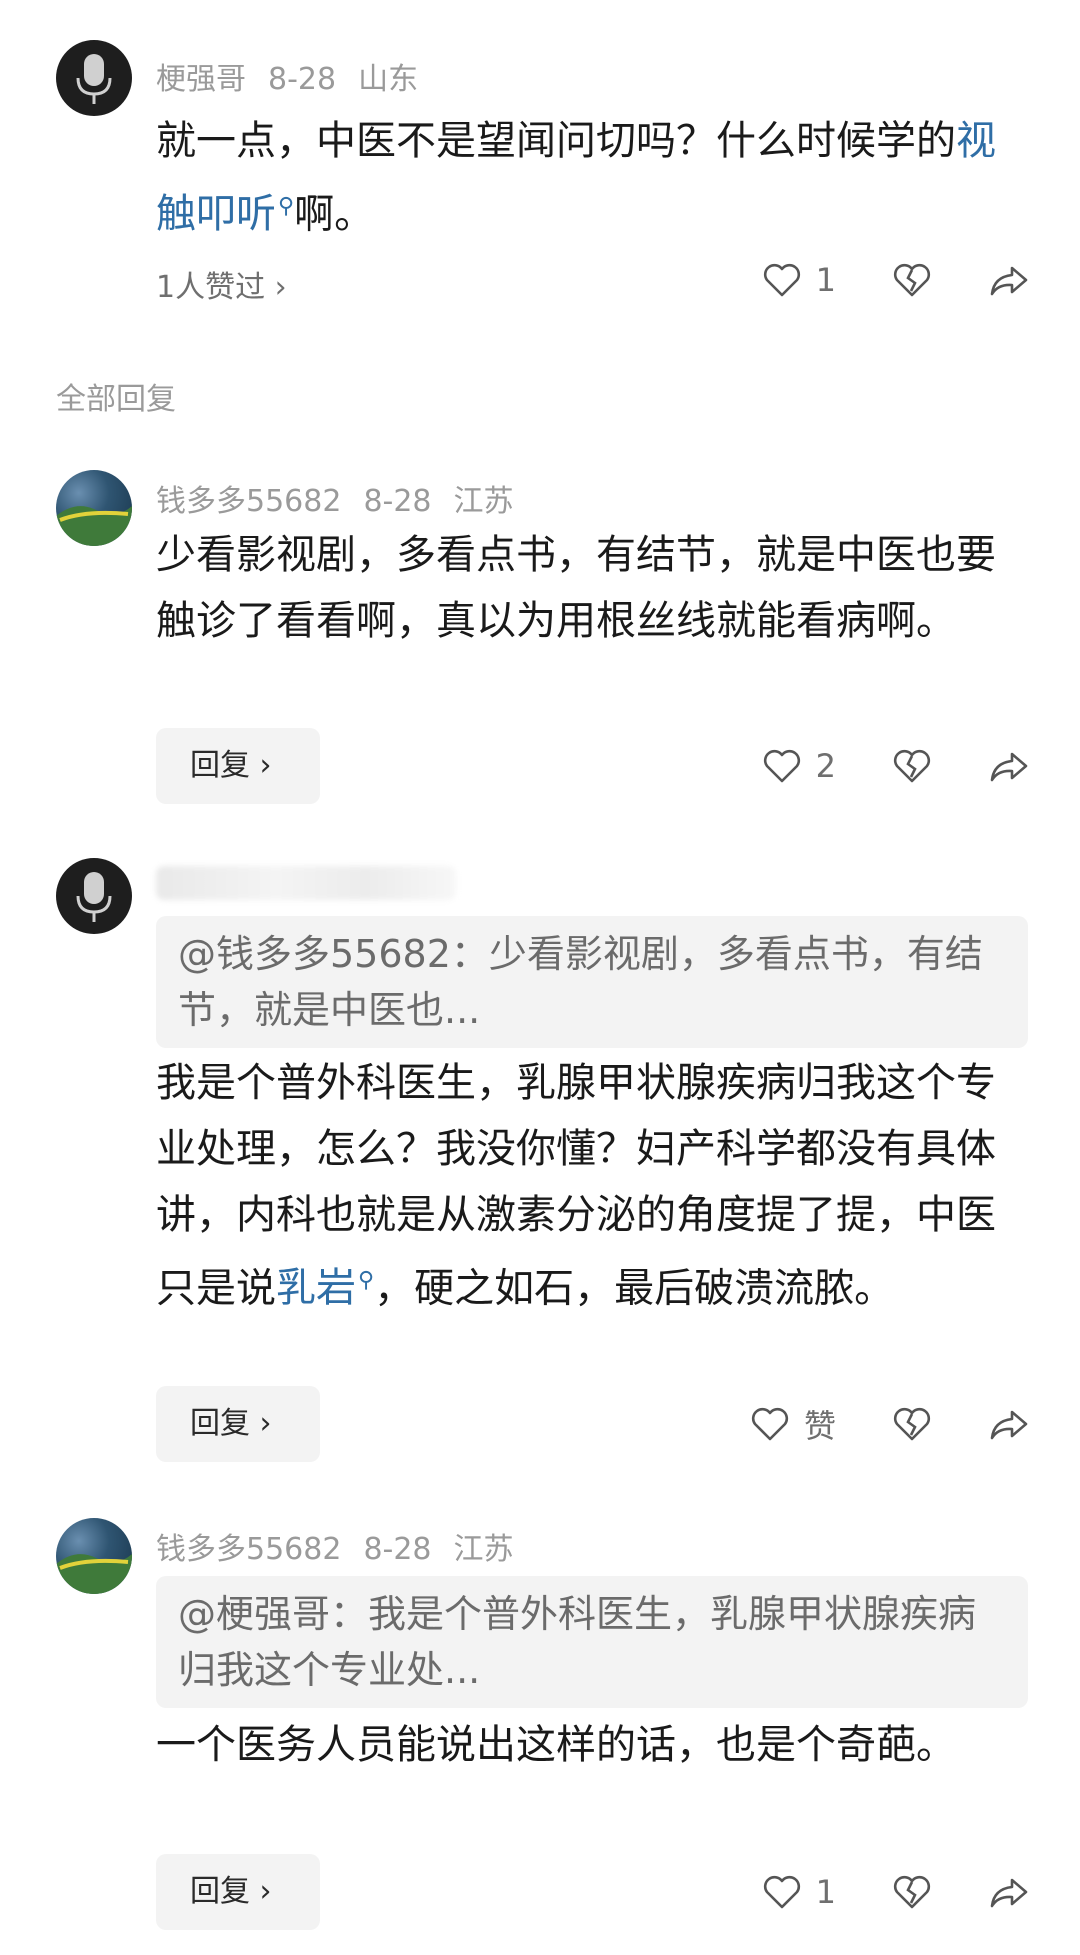 This screenshot has height=1955, width=1080. I want to click on comment-text: 一个医务人员能说出这样的话，也是个奇葩。, so click(556, 1745).